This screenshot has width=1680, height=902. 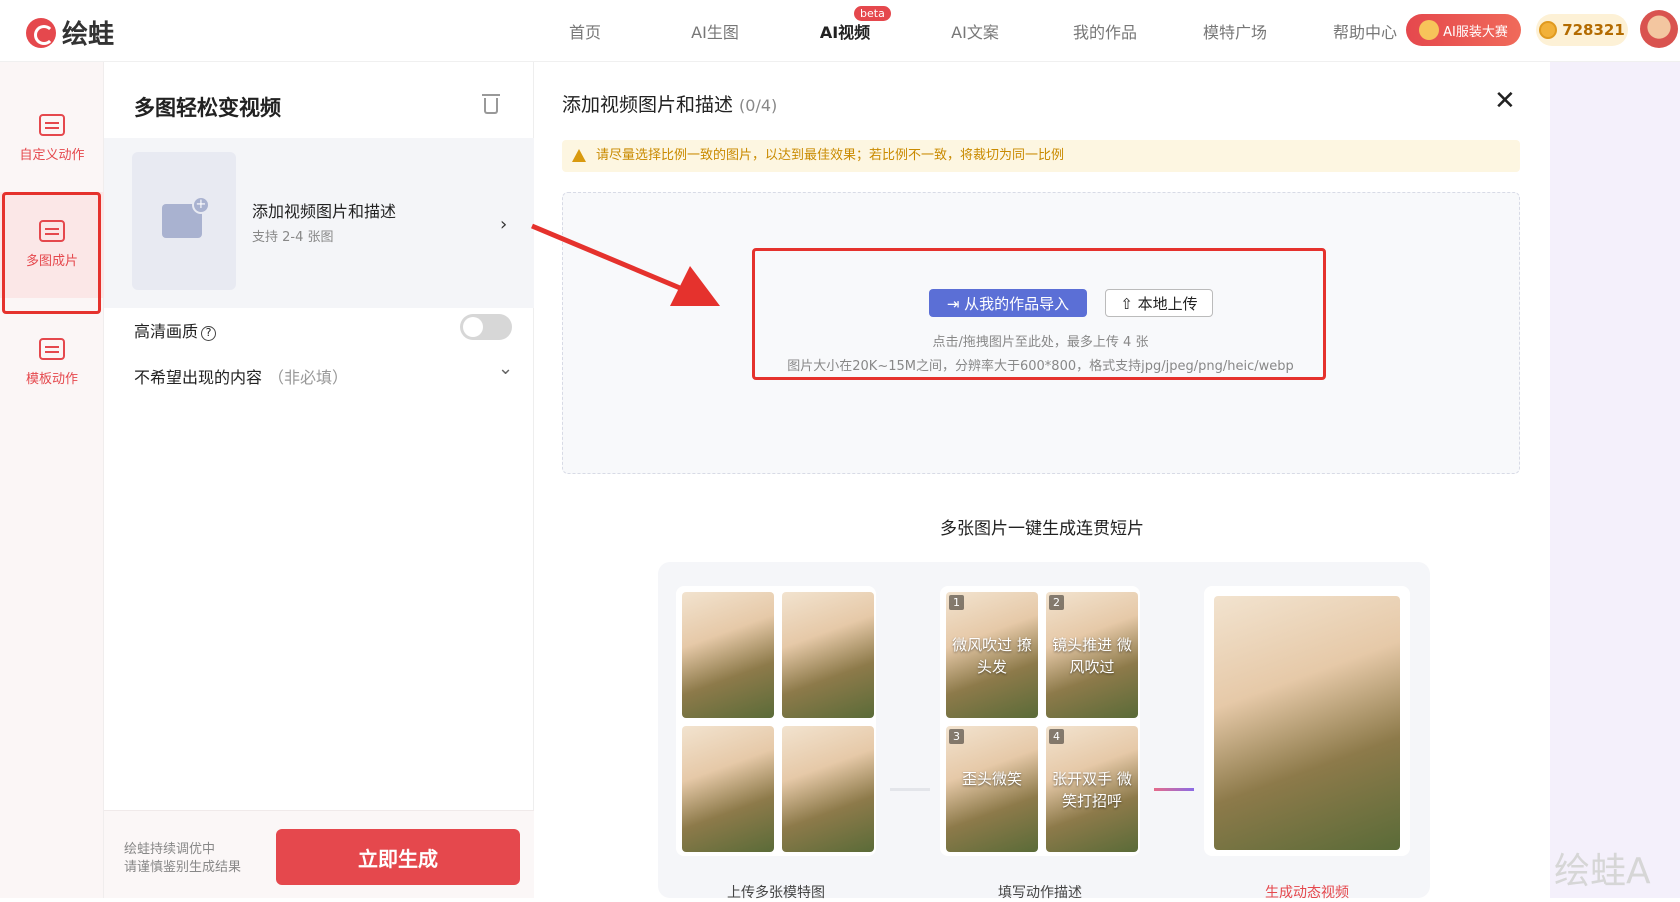 I want to click on logo: 绘蛙, so click(x=70, y=32).